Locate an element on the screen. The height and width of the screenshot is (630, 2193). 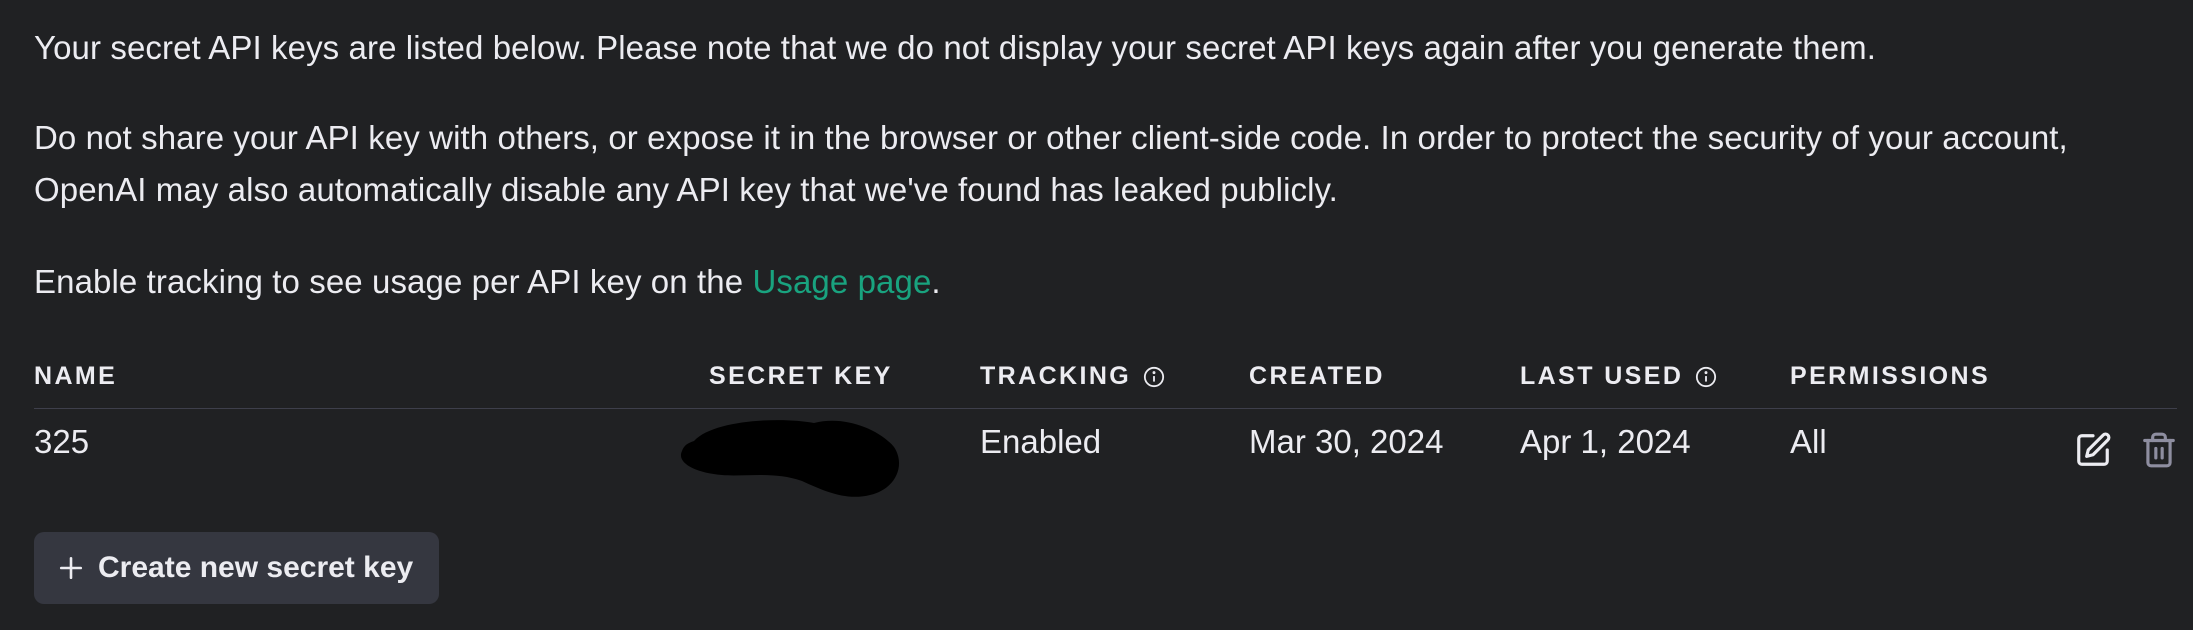
create-new-secret-key-button: Create new secret key is located at coordinates (237, 568).